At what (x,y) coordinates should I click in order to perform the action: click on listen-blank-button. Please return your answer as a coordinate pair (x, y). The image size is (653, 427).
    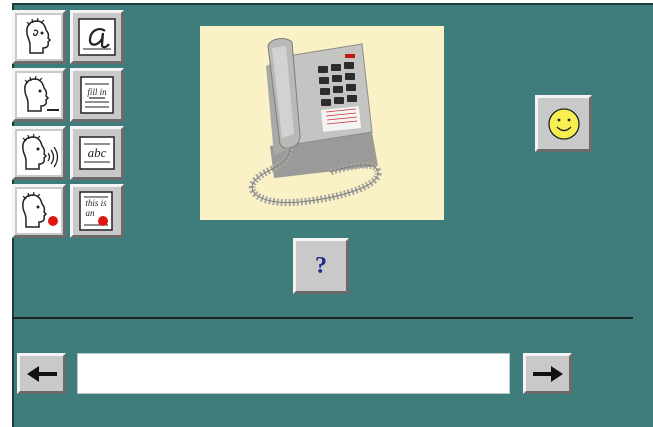
    Looking at the image, I should click on (39, 95).